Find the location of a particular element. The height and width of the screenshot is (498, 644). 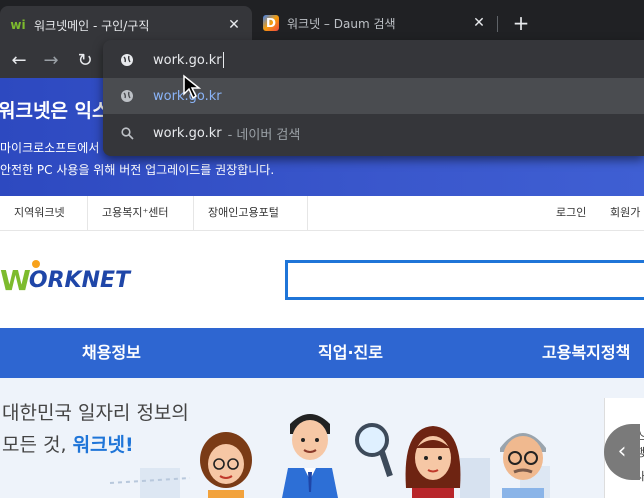

tab-worknet: wi 워크넷메인 - 구인/구직 ✕ is located at coordinates (126, 25).